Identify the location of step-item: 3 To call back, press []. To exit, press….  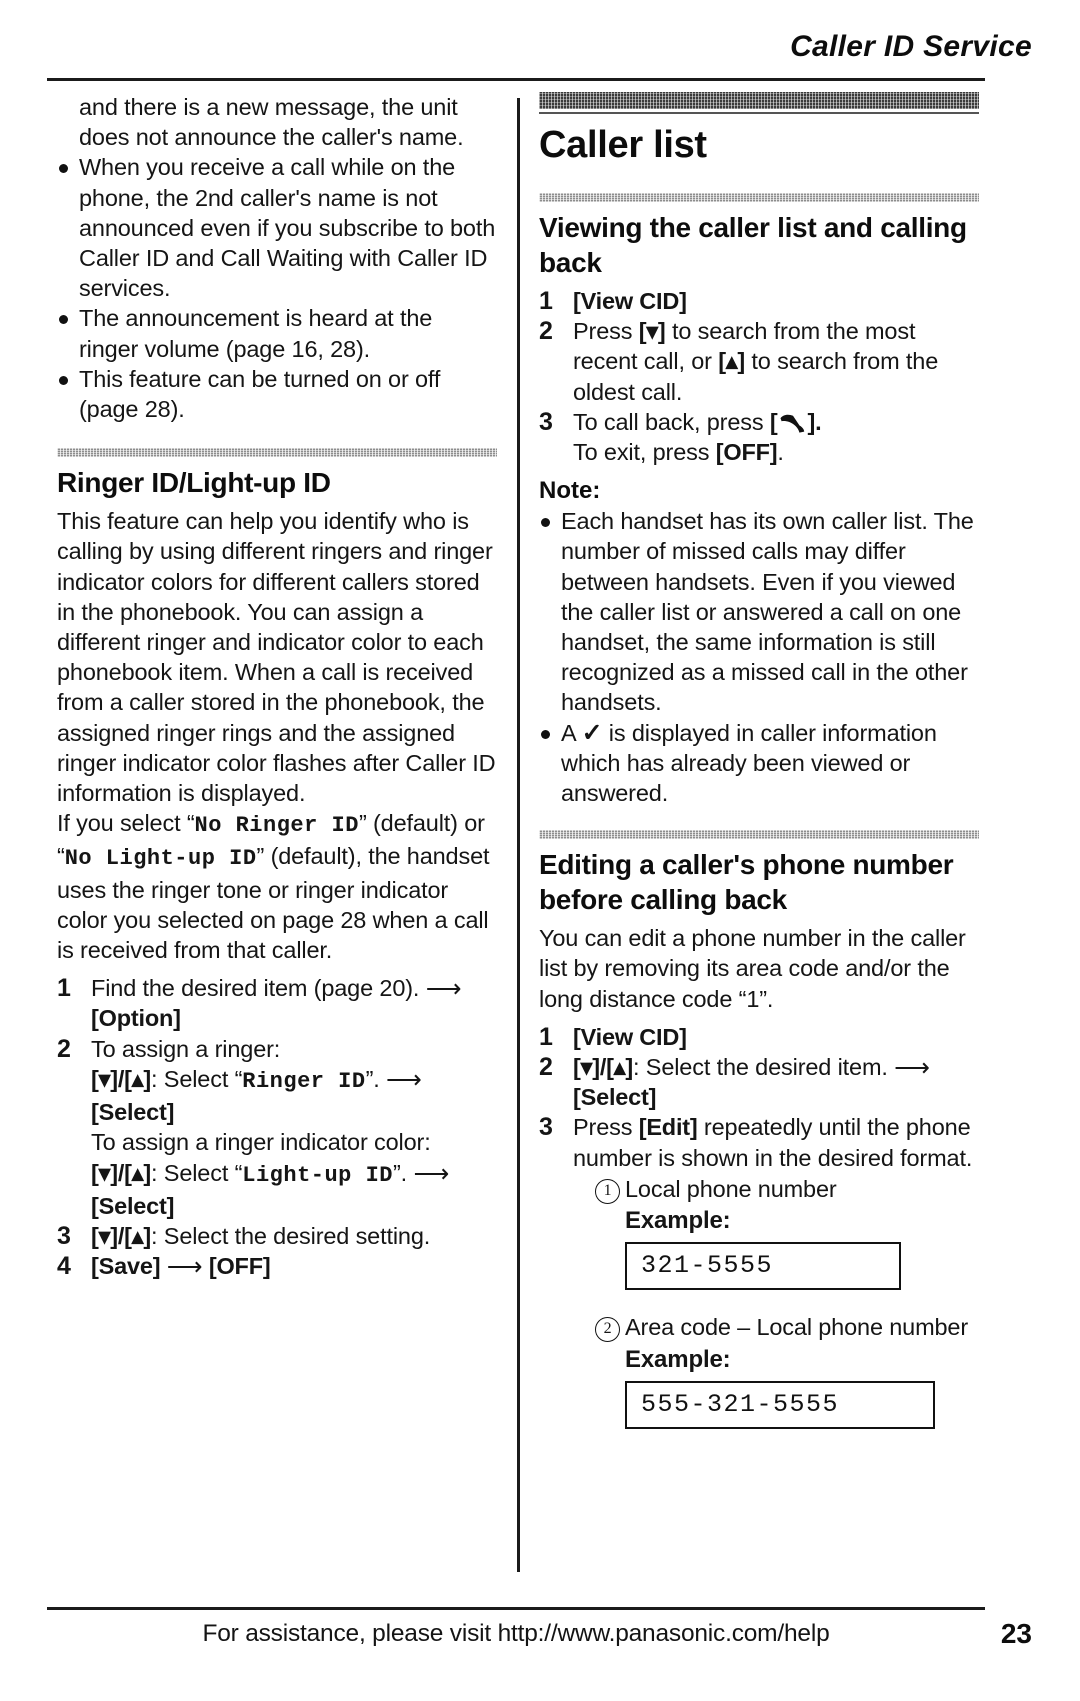
(759, 437).